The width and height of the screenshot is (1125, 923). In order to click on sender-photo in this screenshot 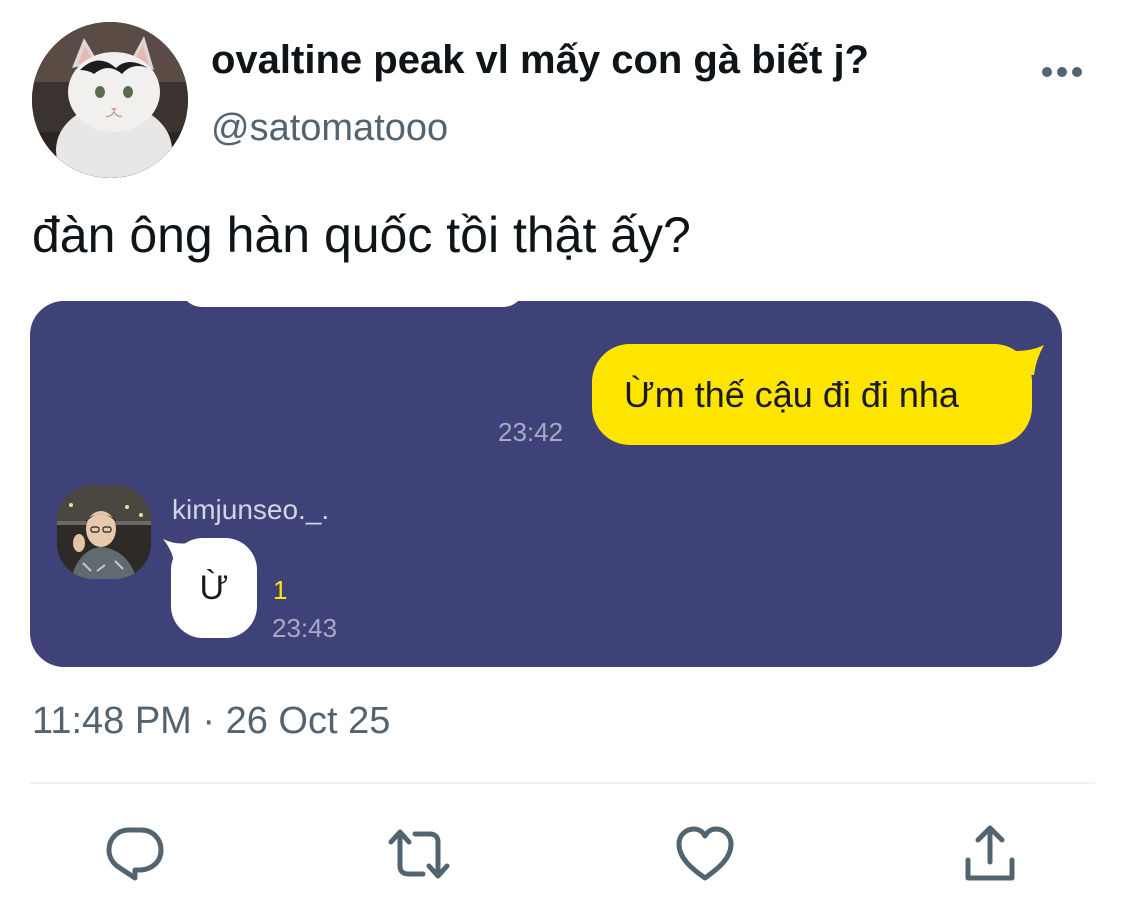, I will do `click(104, 532)`.